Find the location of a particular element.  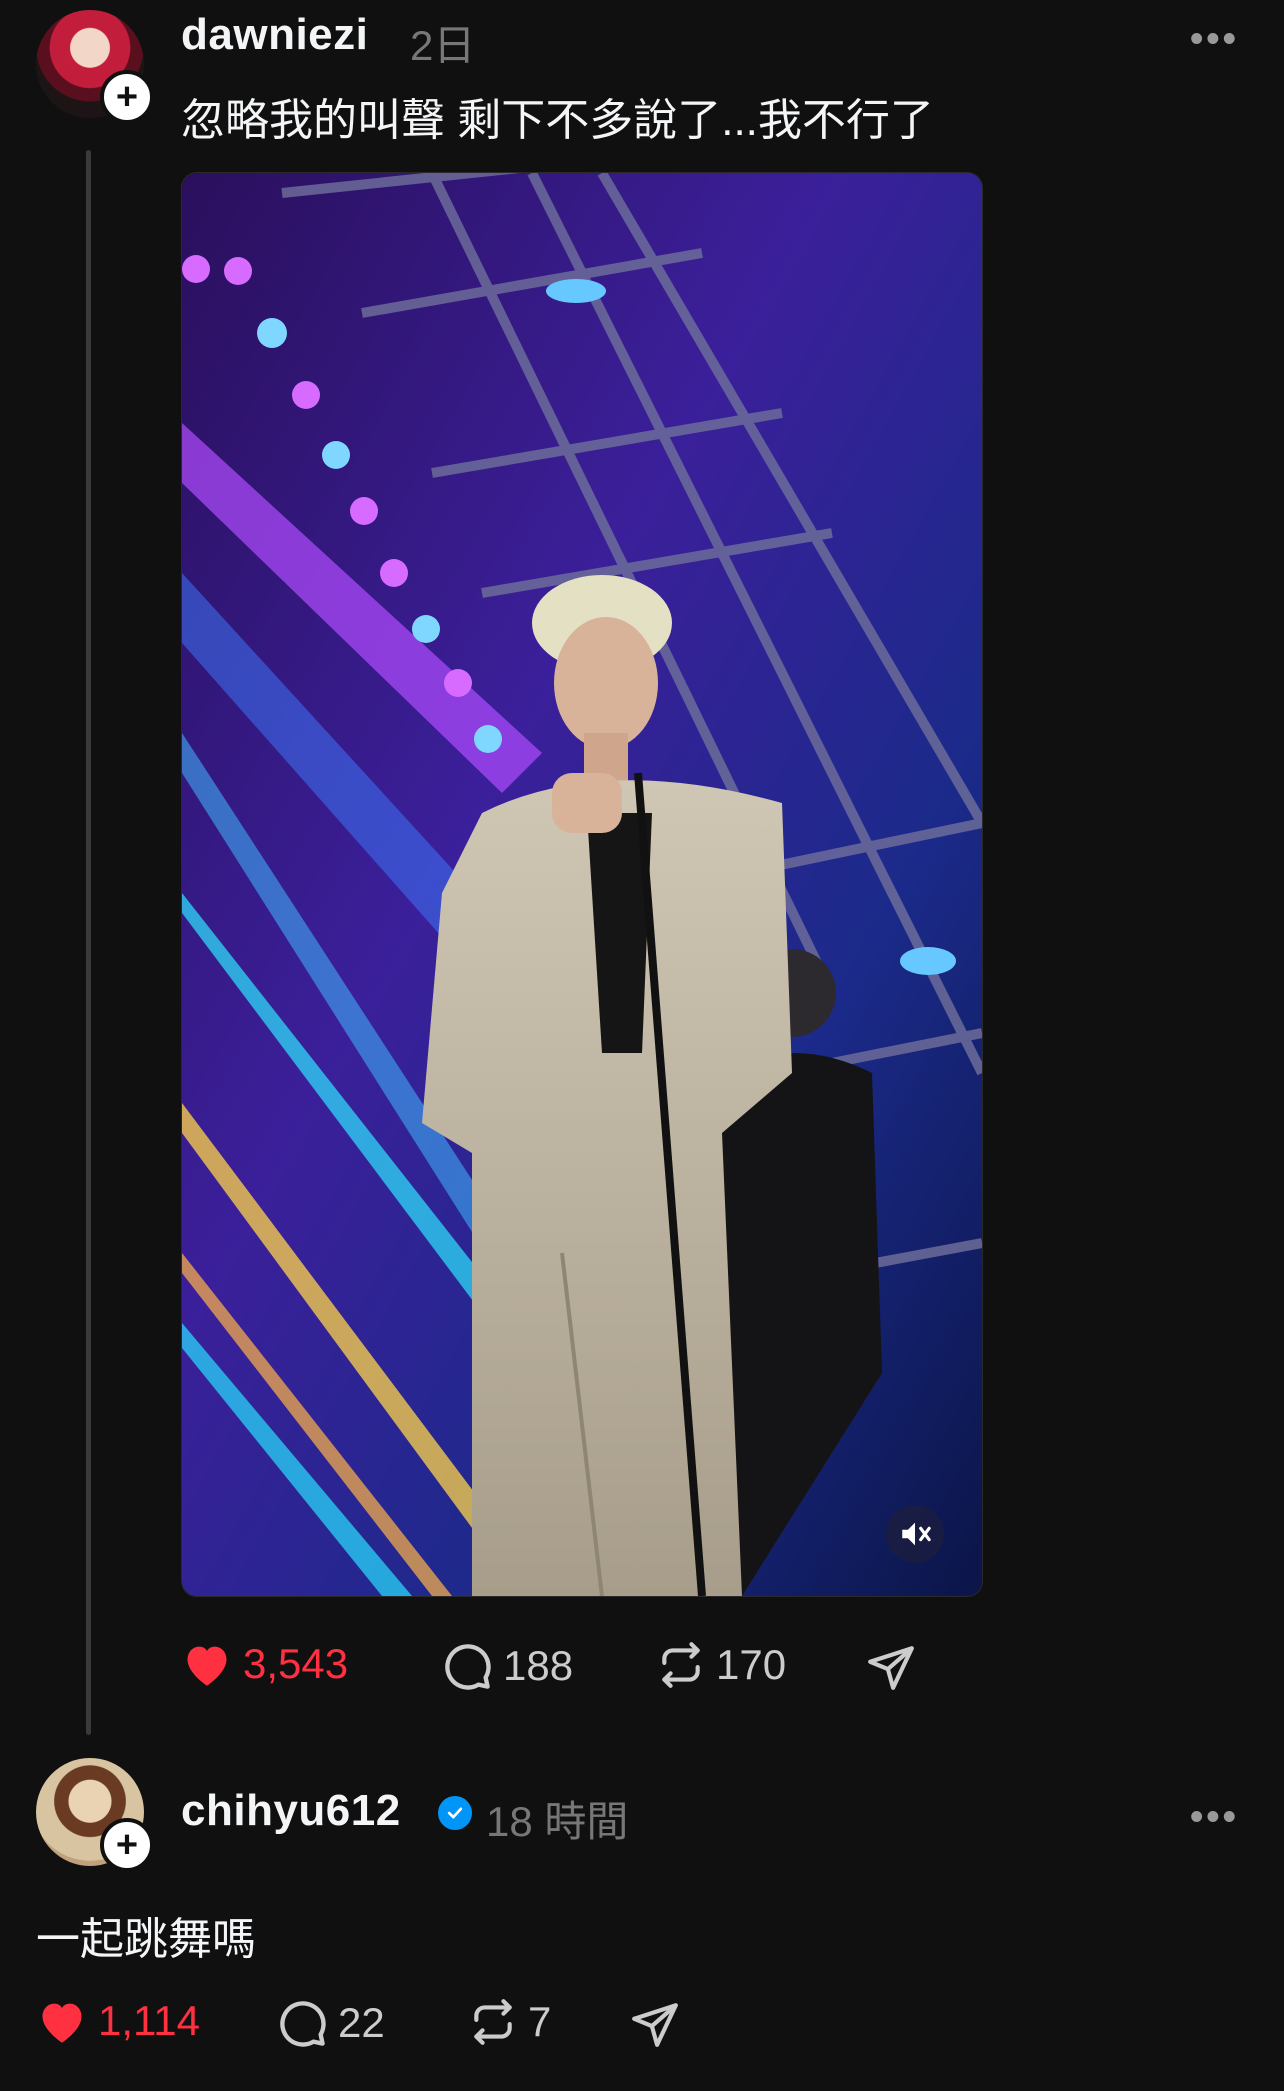

reply-more-icon: ••• is located at coordinates (1214, 1817).